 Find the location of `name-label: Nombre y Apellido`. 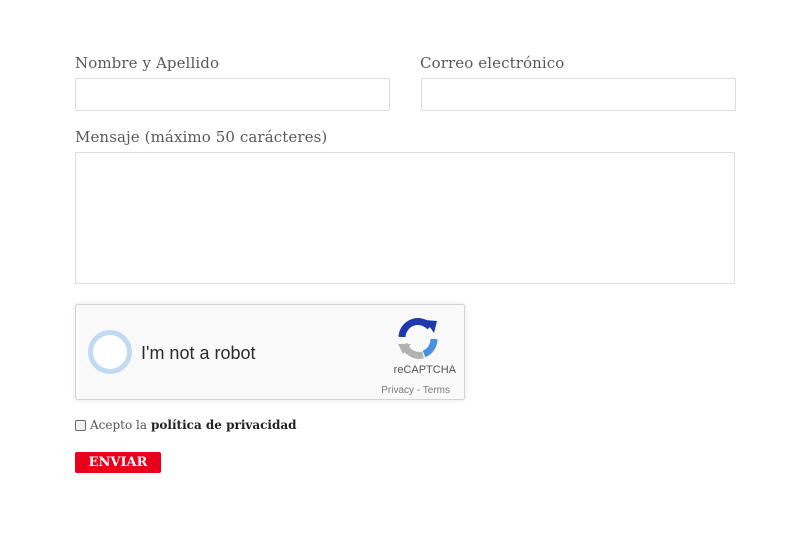

name-label: Nombre y Apellido is located at coordinates (147, 63).